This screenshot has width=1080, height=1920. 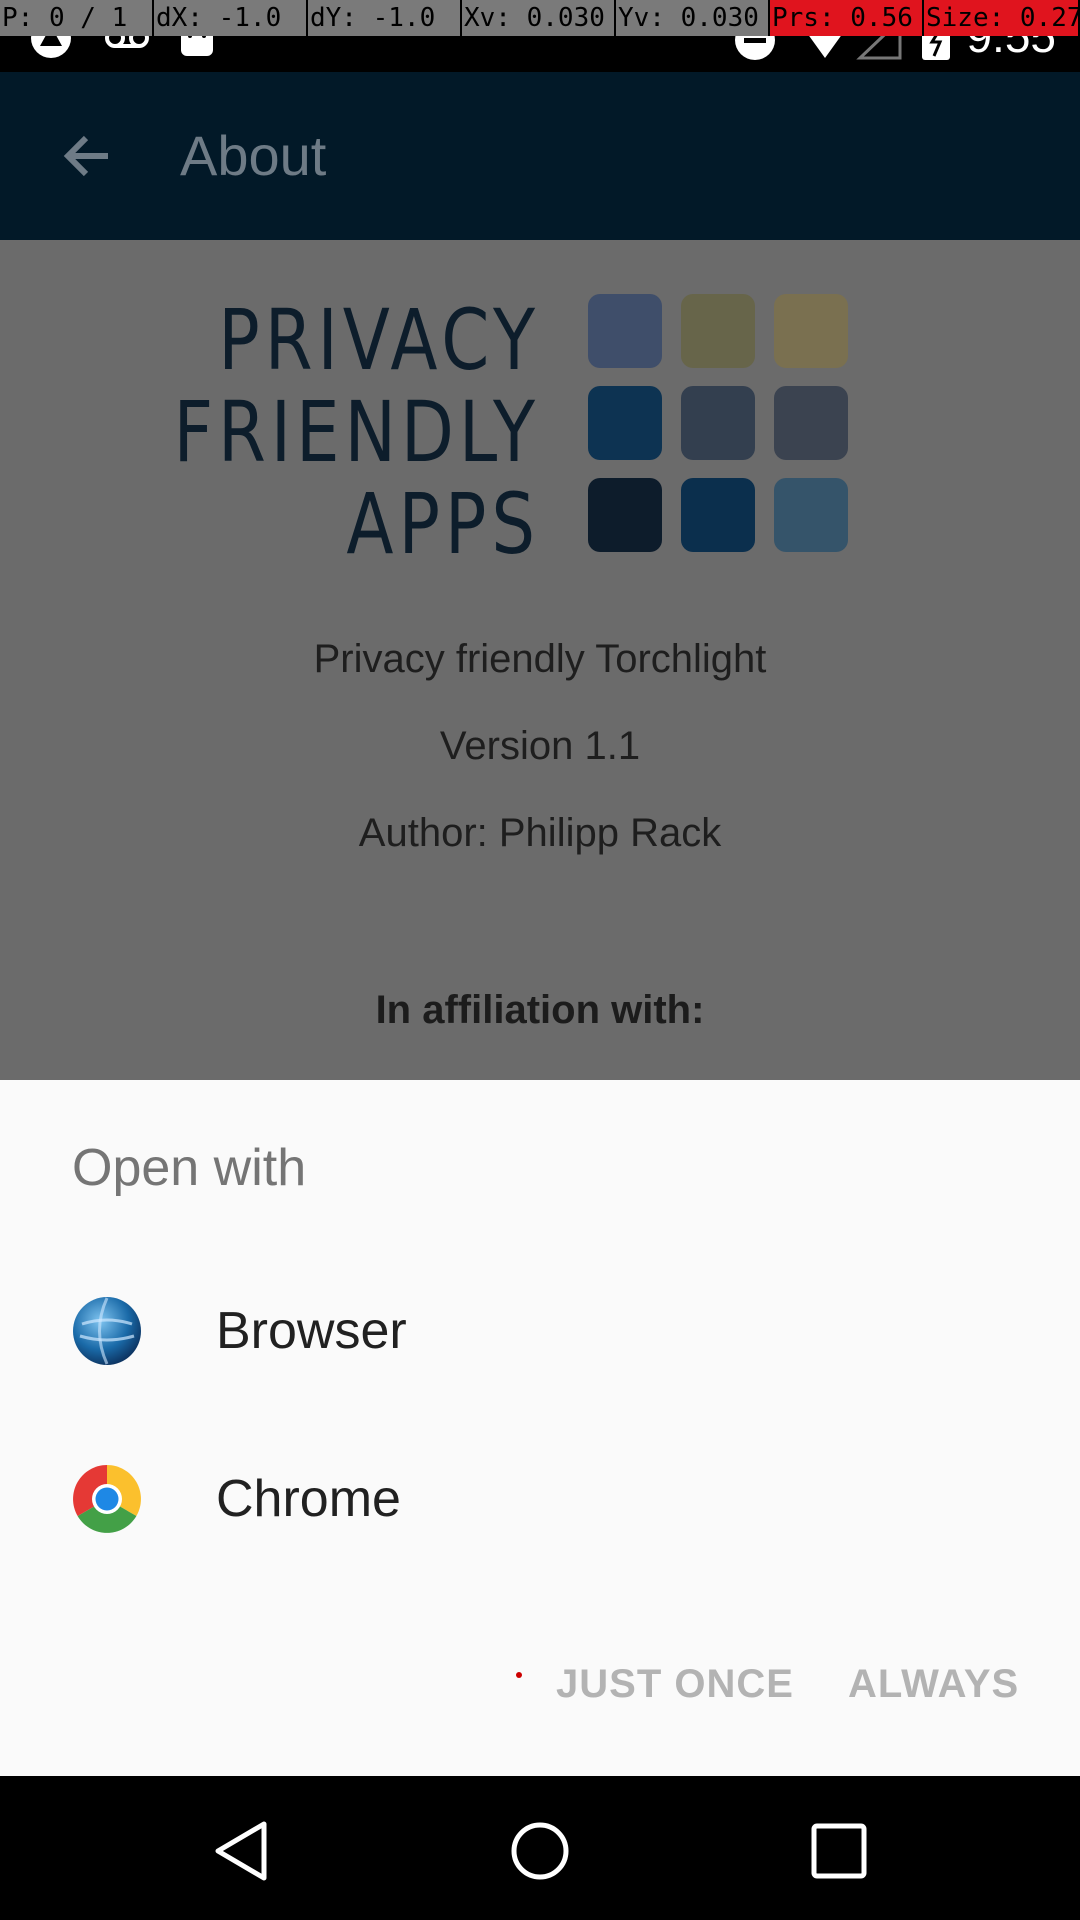 What do you see at coordinates (1002, 18) in the screenshot?
I see `debug-size: Size: 0.27` at bounding box center [1002, 18].